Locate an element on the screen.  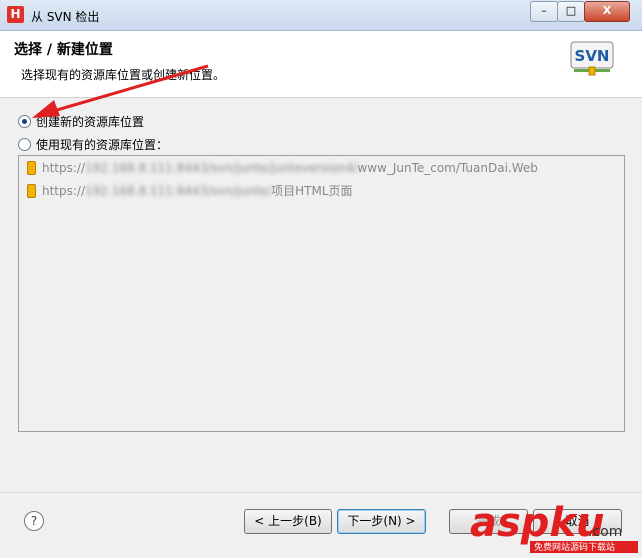
title-bar: H 从 SVN 检出 – □ X is located at coordinates (321, 15).